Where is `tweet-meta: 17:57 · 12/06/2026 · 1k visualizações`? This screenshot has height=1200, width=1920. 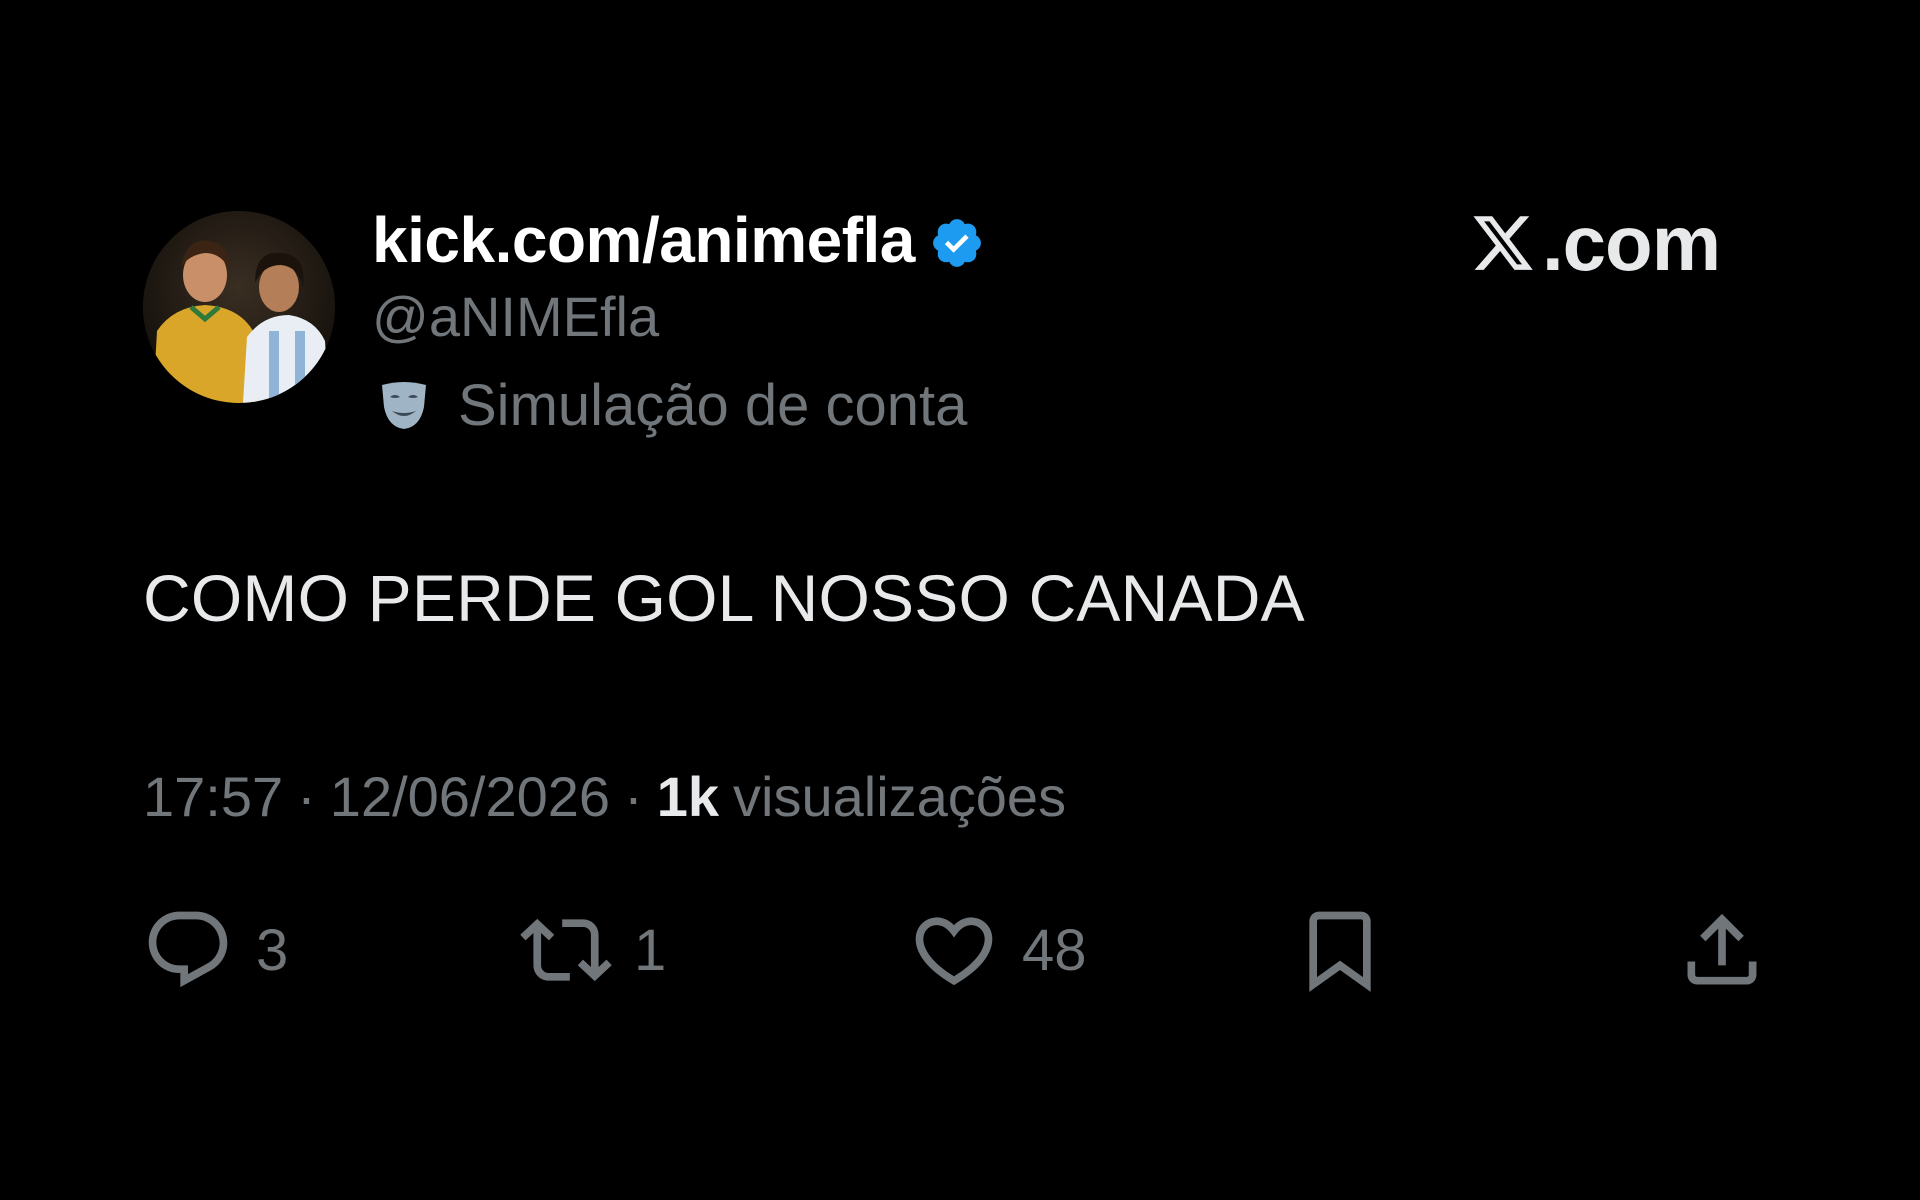
tweet-meta: 17:57 · 12/06/2026 · 1k visualizações is located at coordinates (604, 796).